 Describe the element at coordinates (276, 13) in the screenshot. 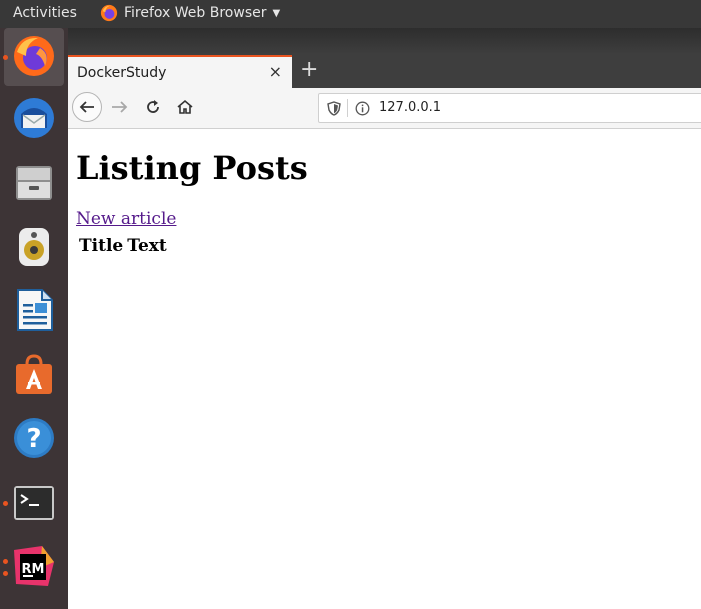

I see `chevron-down-icon: ▼` at that location.